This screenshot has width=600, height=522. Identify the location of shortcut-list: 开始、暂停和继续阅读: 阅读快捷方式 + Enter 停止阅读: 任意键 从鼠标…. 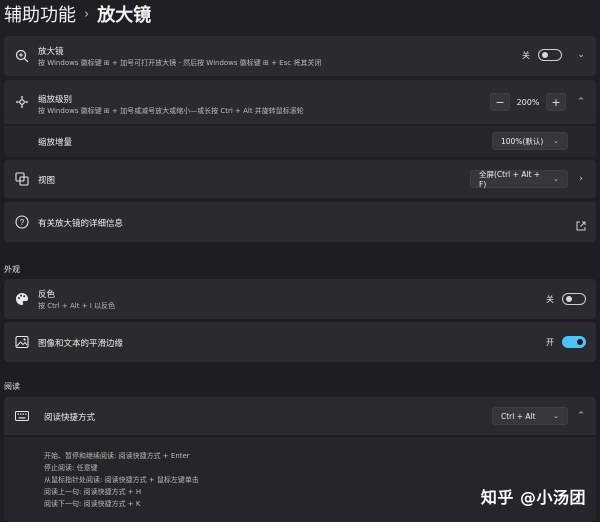
(121, 480).